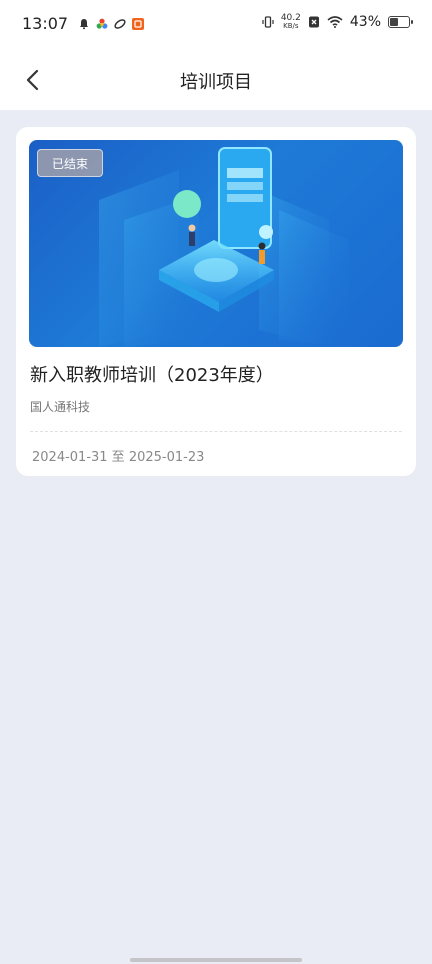  What do you see at coordinates (138, 23) in the screenshot?
I see `orange-app-icon` at bounding box center [138, 23].